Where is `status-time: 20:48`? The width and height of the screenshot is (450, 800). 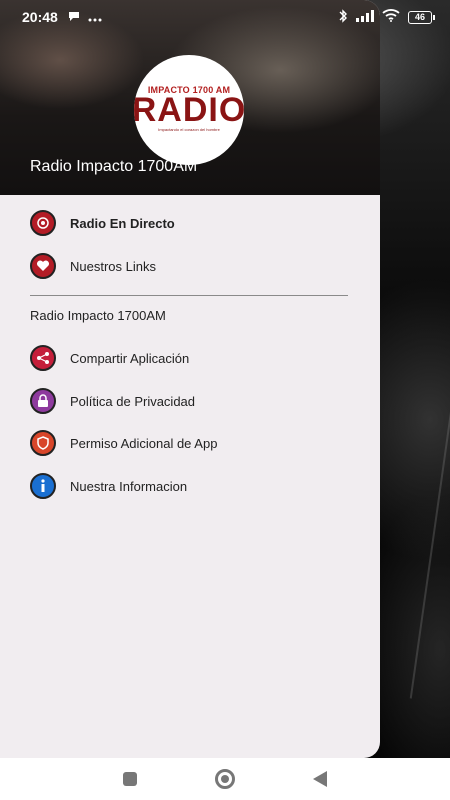
status-time: 20:48 is located at coordinates (40, 17).